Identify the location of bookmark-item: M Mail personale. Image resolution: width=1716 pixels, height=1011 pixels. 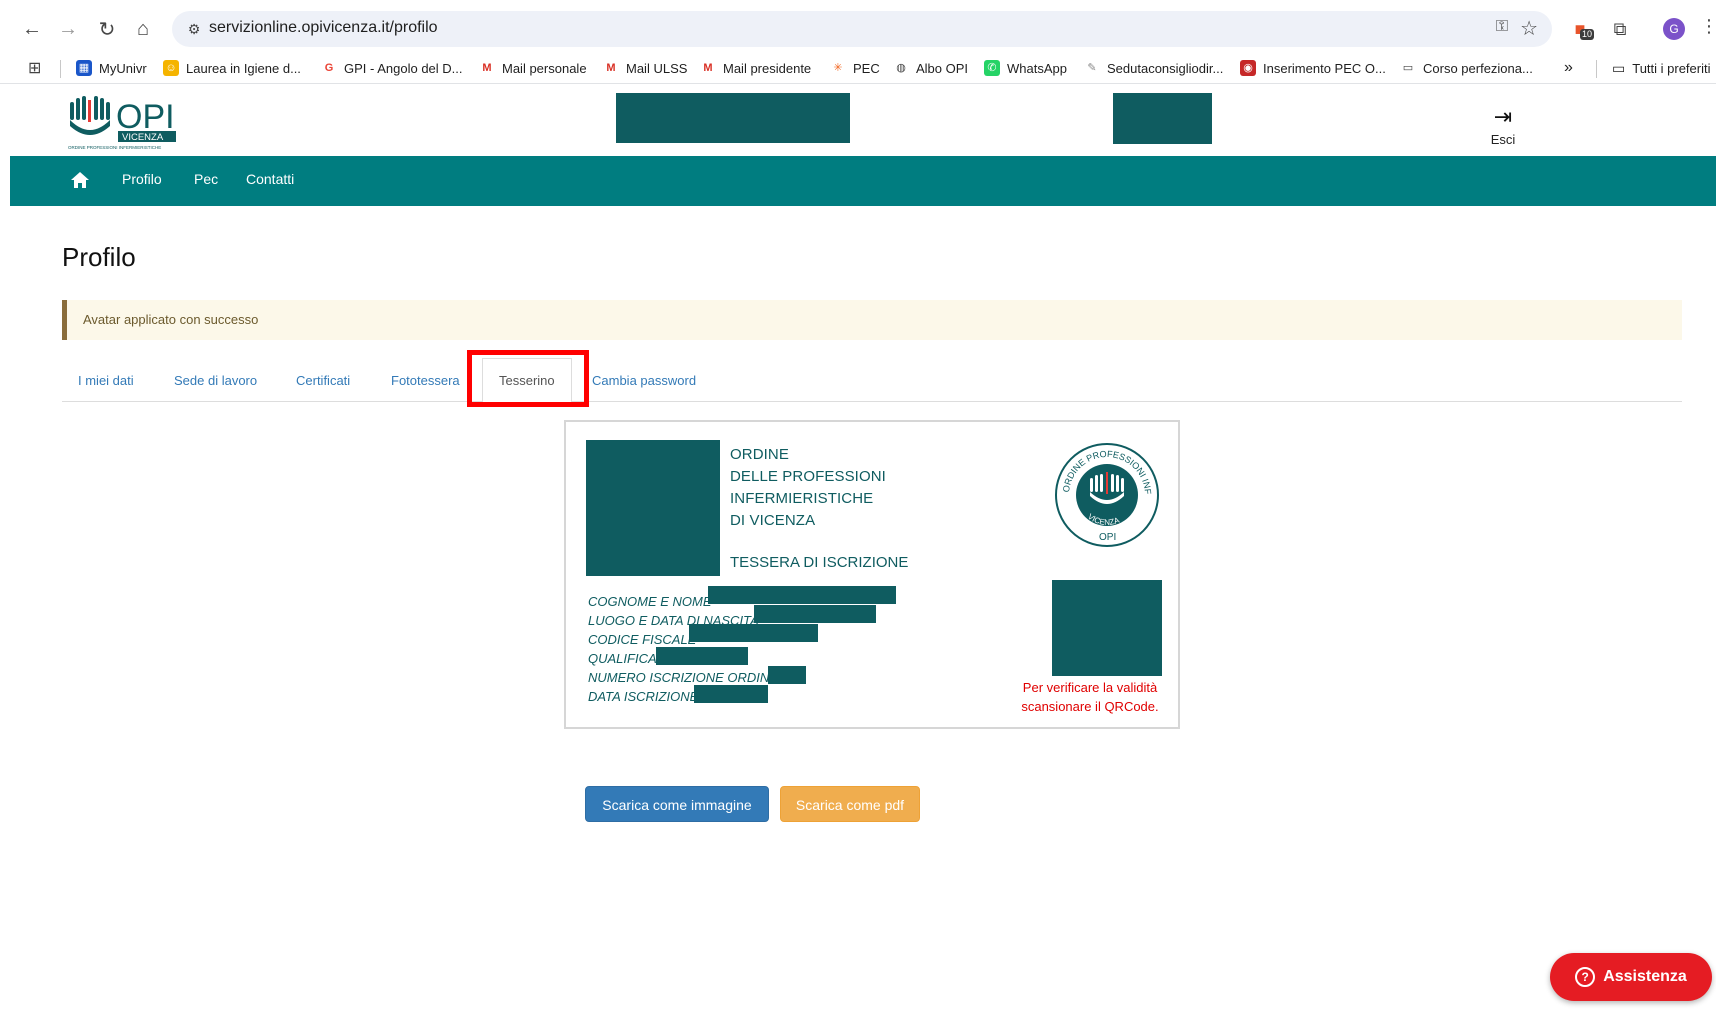
(533, 68).